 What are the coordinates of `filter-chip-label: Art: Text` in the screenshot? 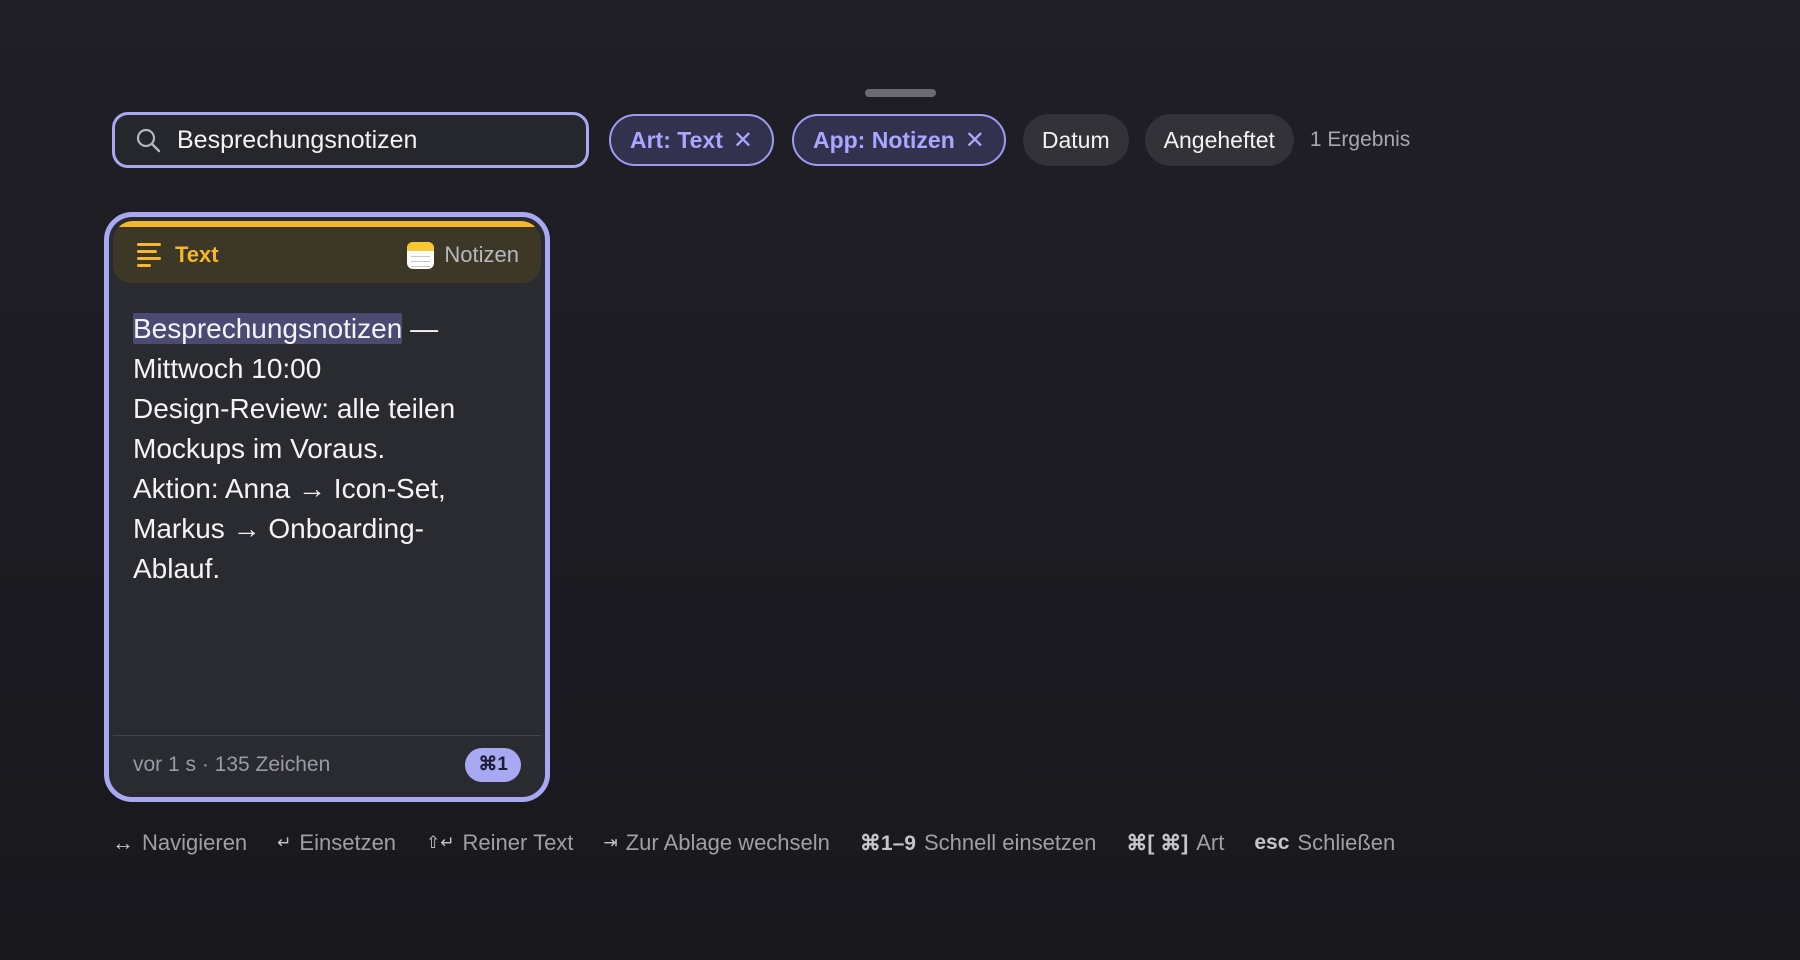 It's located at (676, 139).